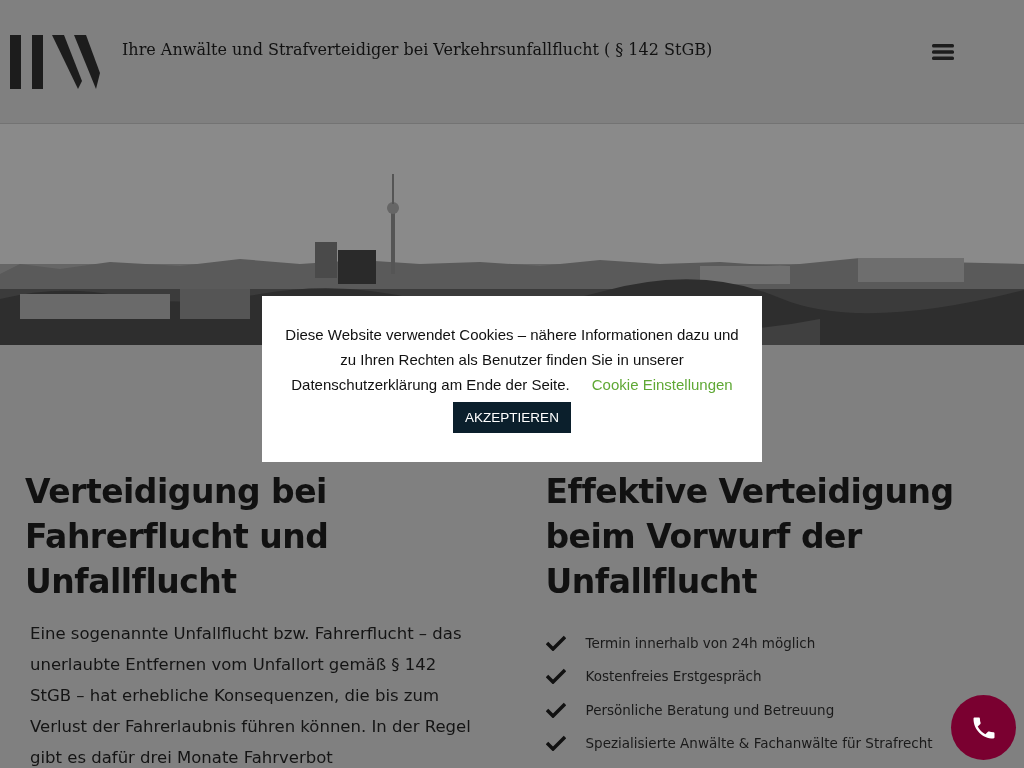  I want to click on section-heading: Effektive Verteidigung beim Vorwurf der Unfallflucht, so click(750, 537).